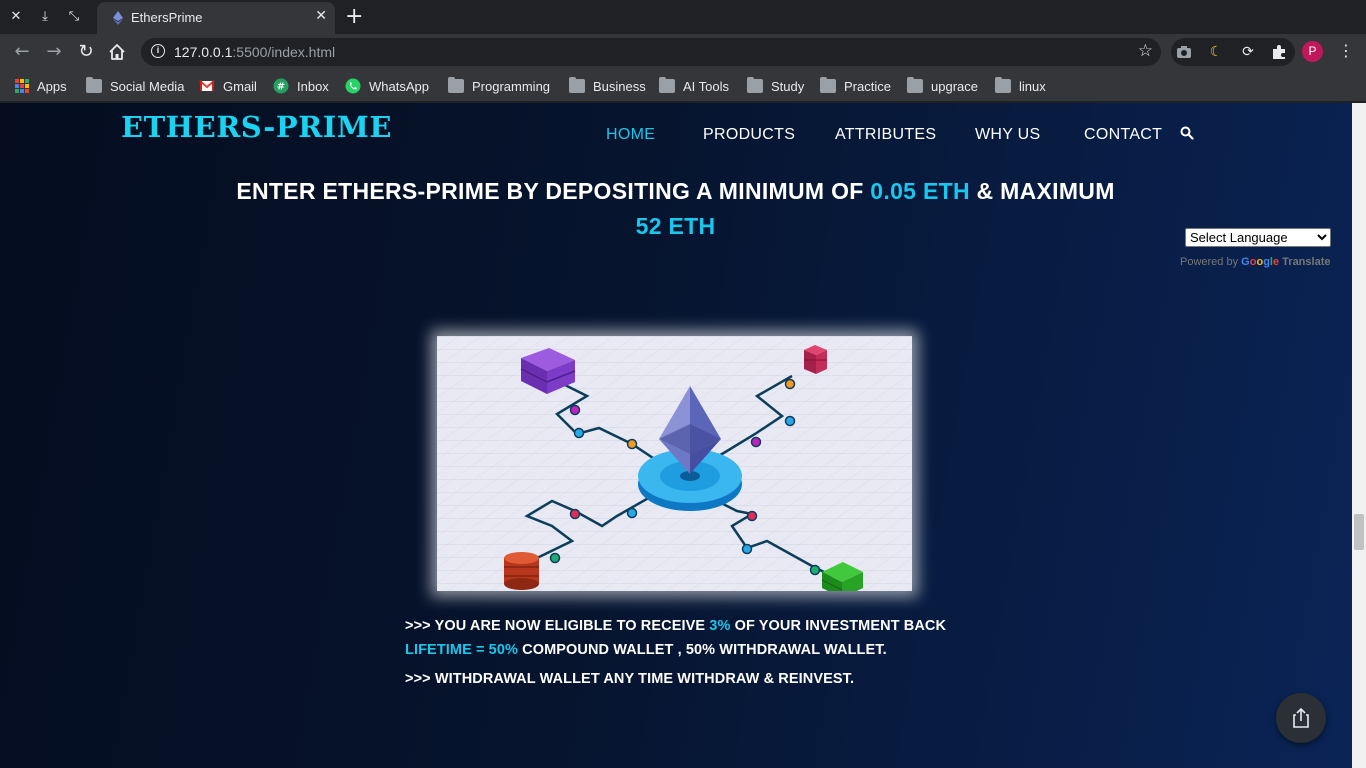  What do you see at coordinates (256, 127) in the screenshot?
I see `site-logo: ETHERS-PRIME` at bounding box center [256, 127].